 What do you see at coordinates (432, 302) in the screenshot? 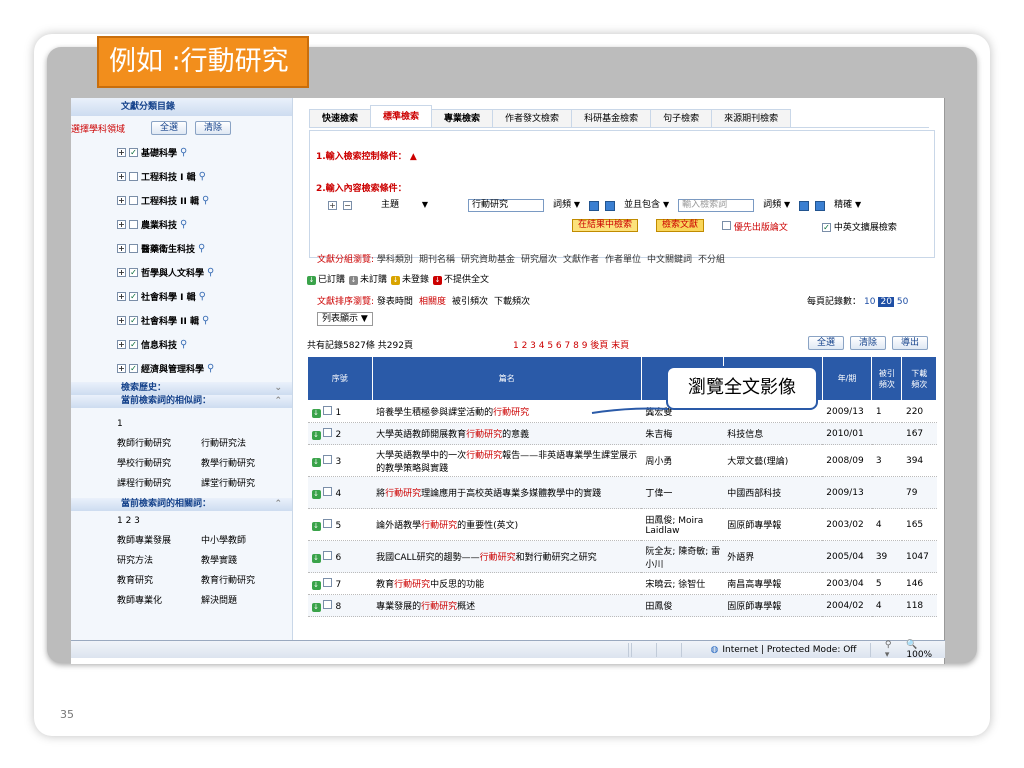
I see `sort-option: 相關度` at bounding box center [432, 302].